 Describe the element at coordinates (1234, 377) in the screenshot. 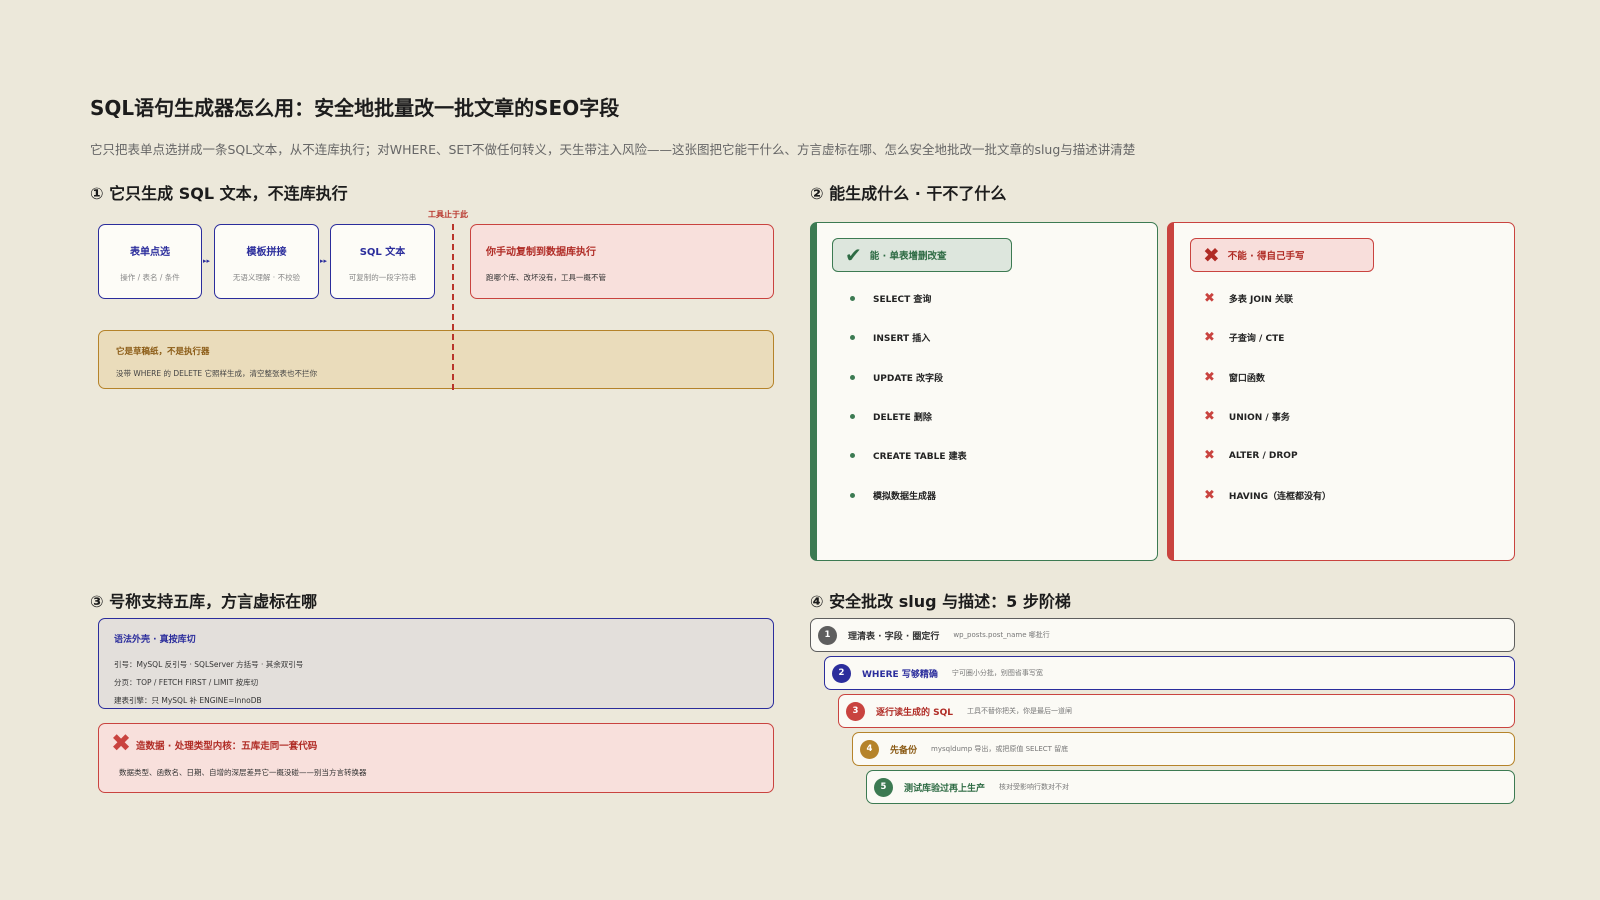

I see `cannot-item: ✖ 窗口函数` at that location.